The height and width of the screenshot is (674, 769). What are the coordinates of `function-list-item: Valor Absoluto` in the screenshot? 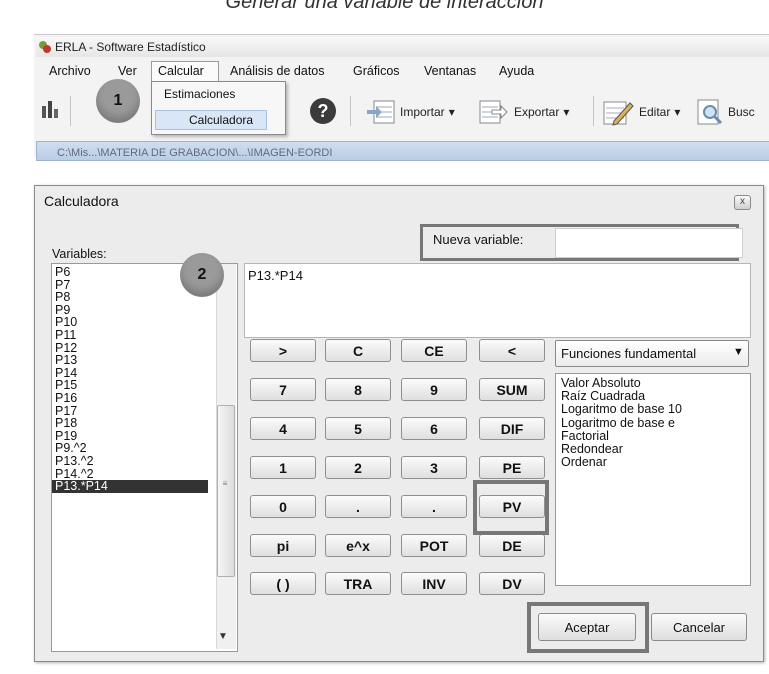 It's located at (601, 383).